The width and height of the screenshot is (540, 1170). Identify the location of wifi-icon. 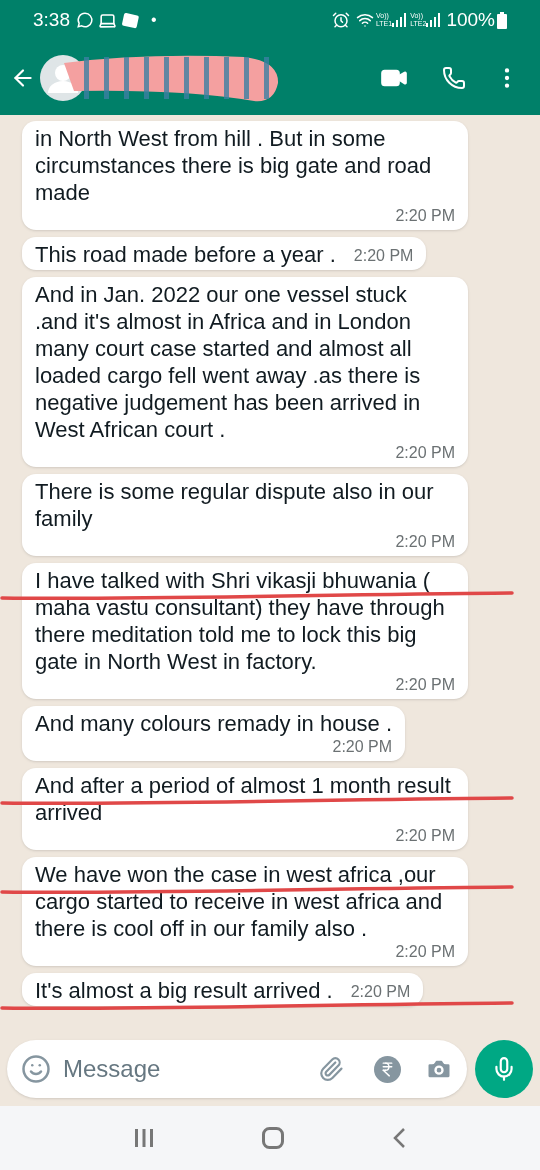
(364, 20).